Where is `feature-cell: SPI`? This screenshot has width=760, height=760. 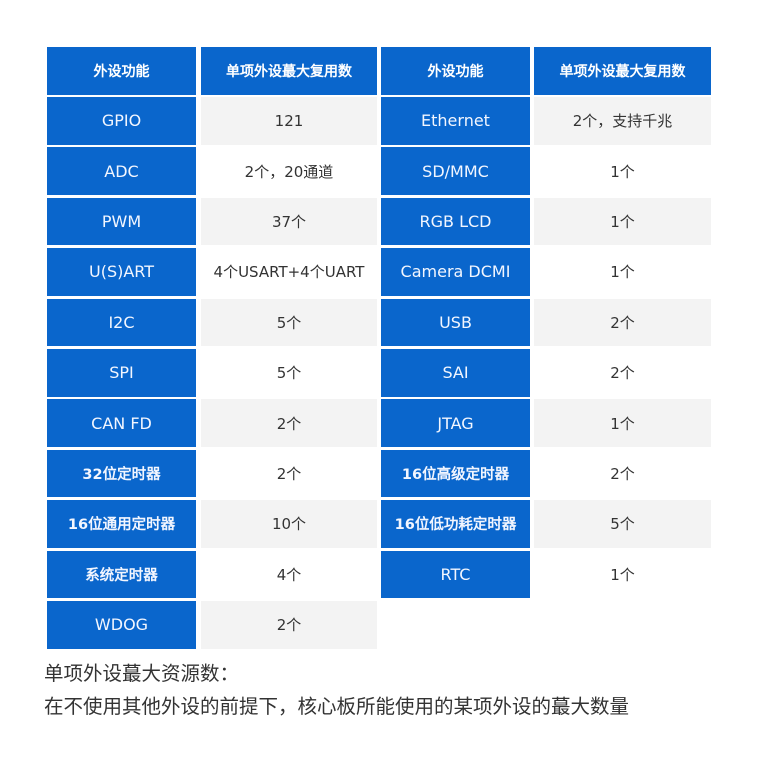
feature-cell: SPI is located at coordinates (121, 373).